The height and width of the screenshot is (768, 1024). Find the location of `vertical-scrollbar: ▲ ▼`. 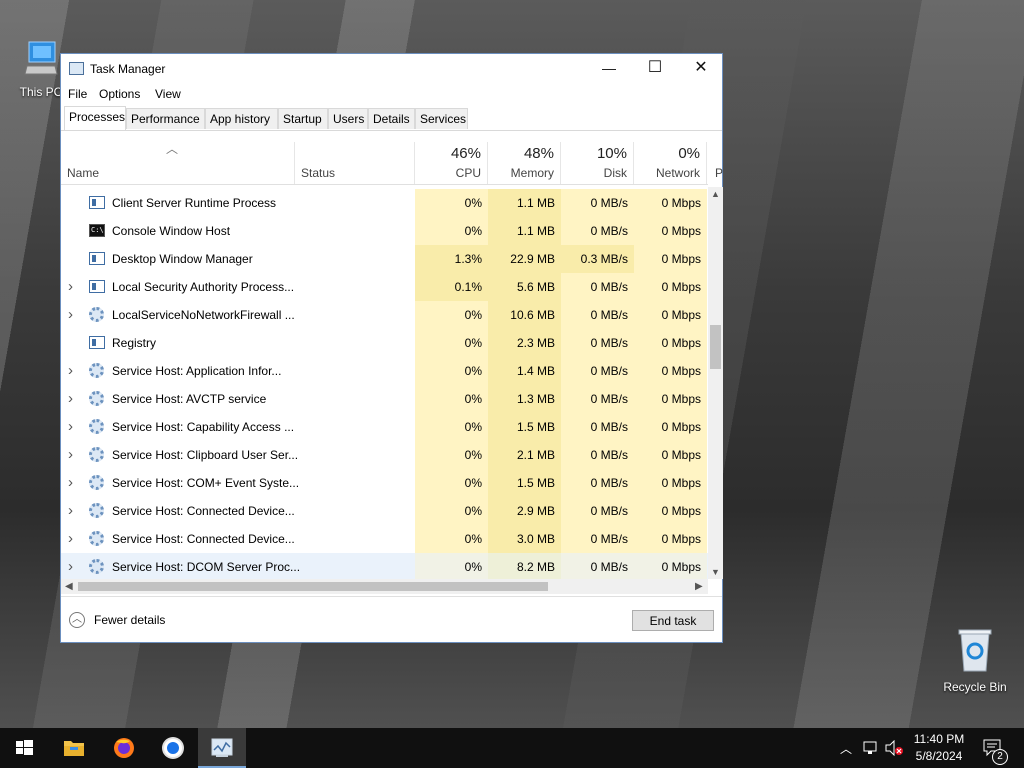

vertical-scrollbar: ▲ ▼ is located at coordinates (715, 383).